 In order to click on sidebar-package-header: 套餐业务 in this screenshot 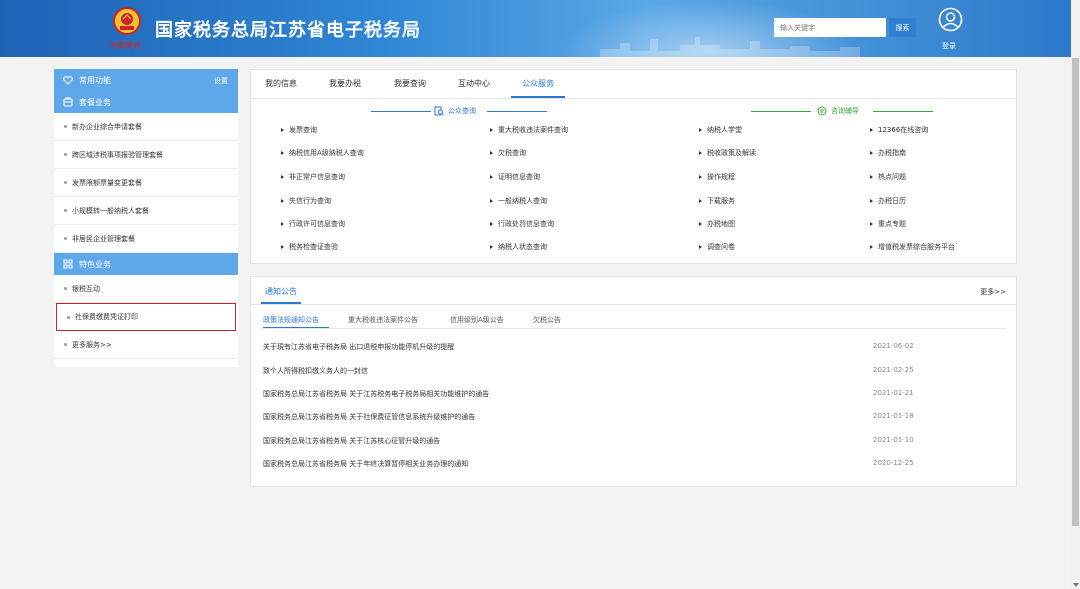, I will do `click(146, 102)`.